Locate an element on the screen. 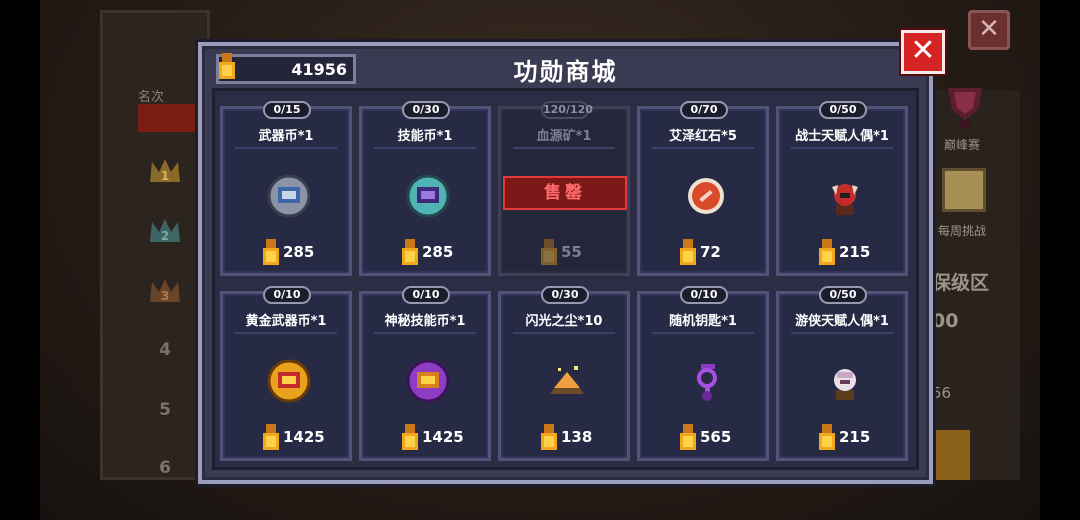  item-name: 艾泽红石*5 is located at coordinates (703, 136).